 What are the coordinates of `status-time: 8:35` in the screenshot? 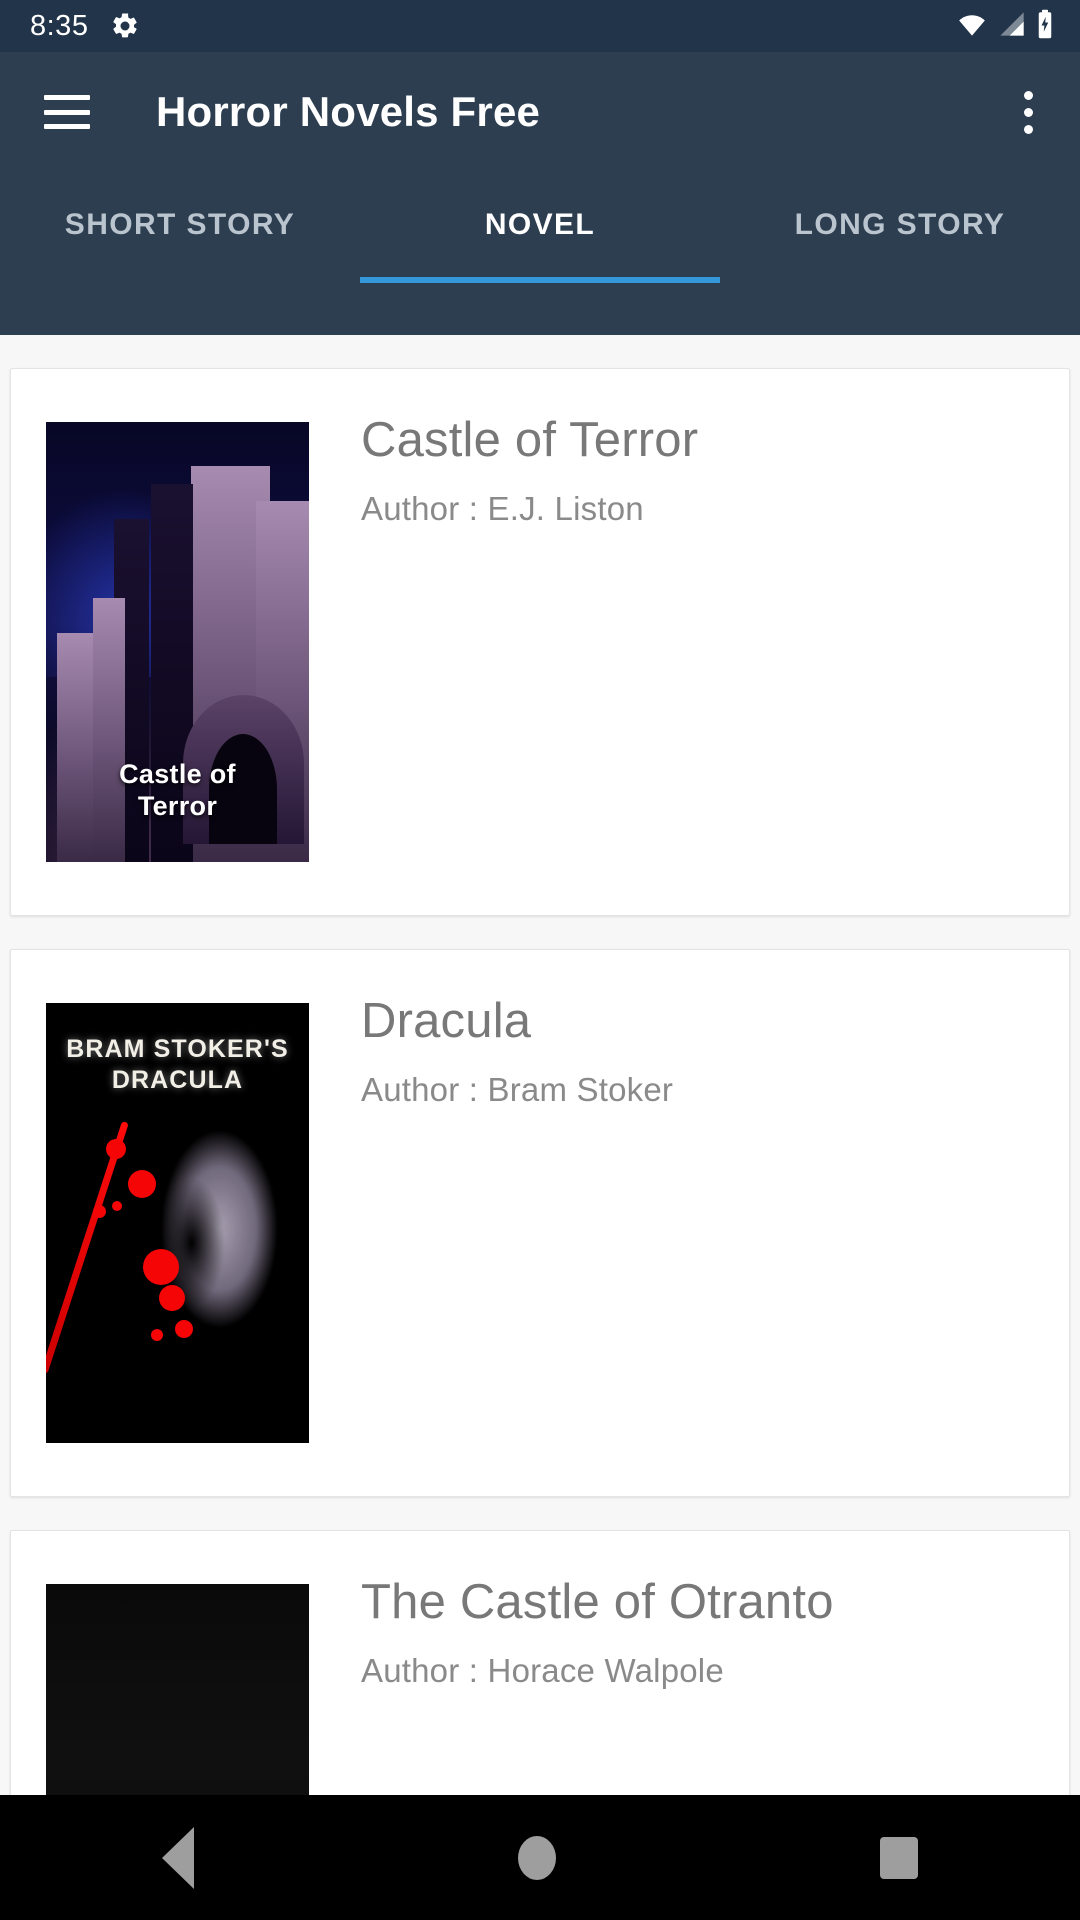 It's located at (59, 25).